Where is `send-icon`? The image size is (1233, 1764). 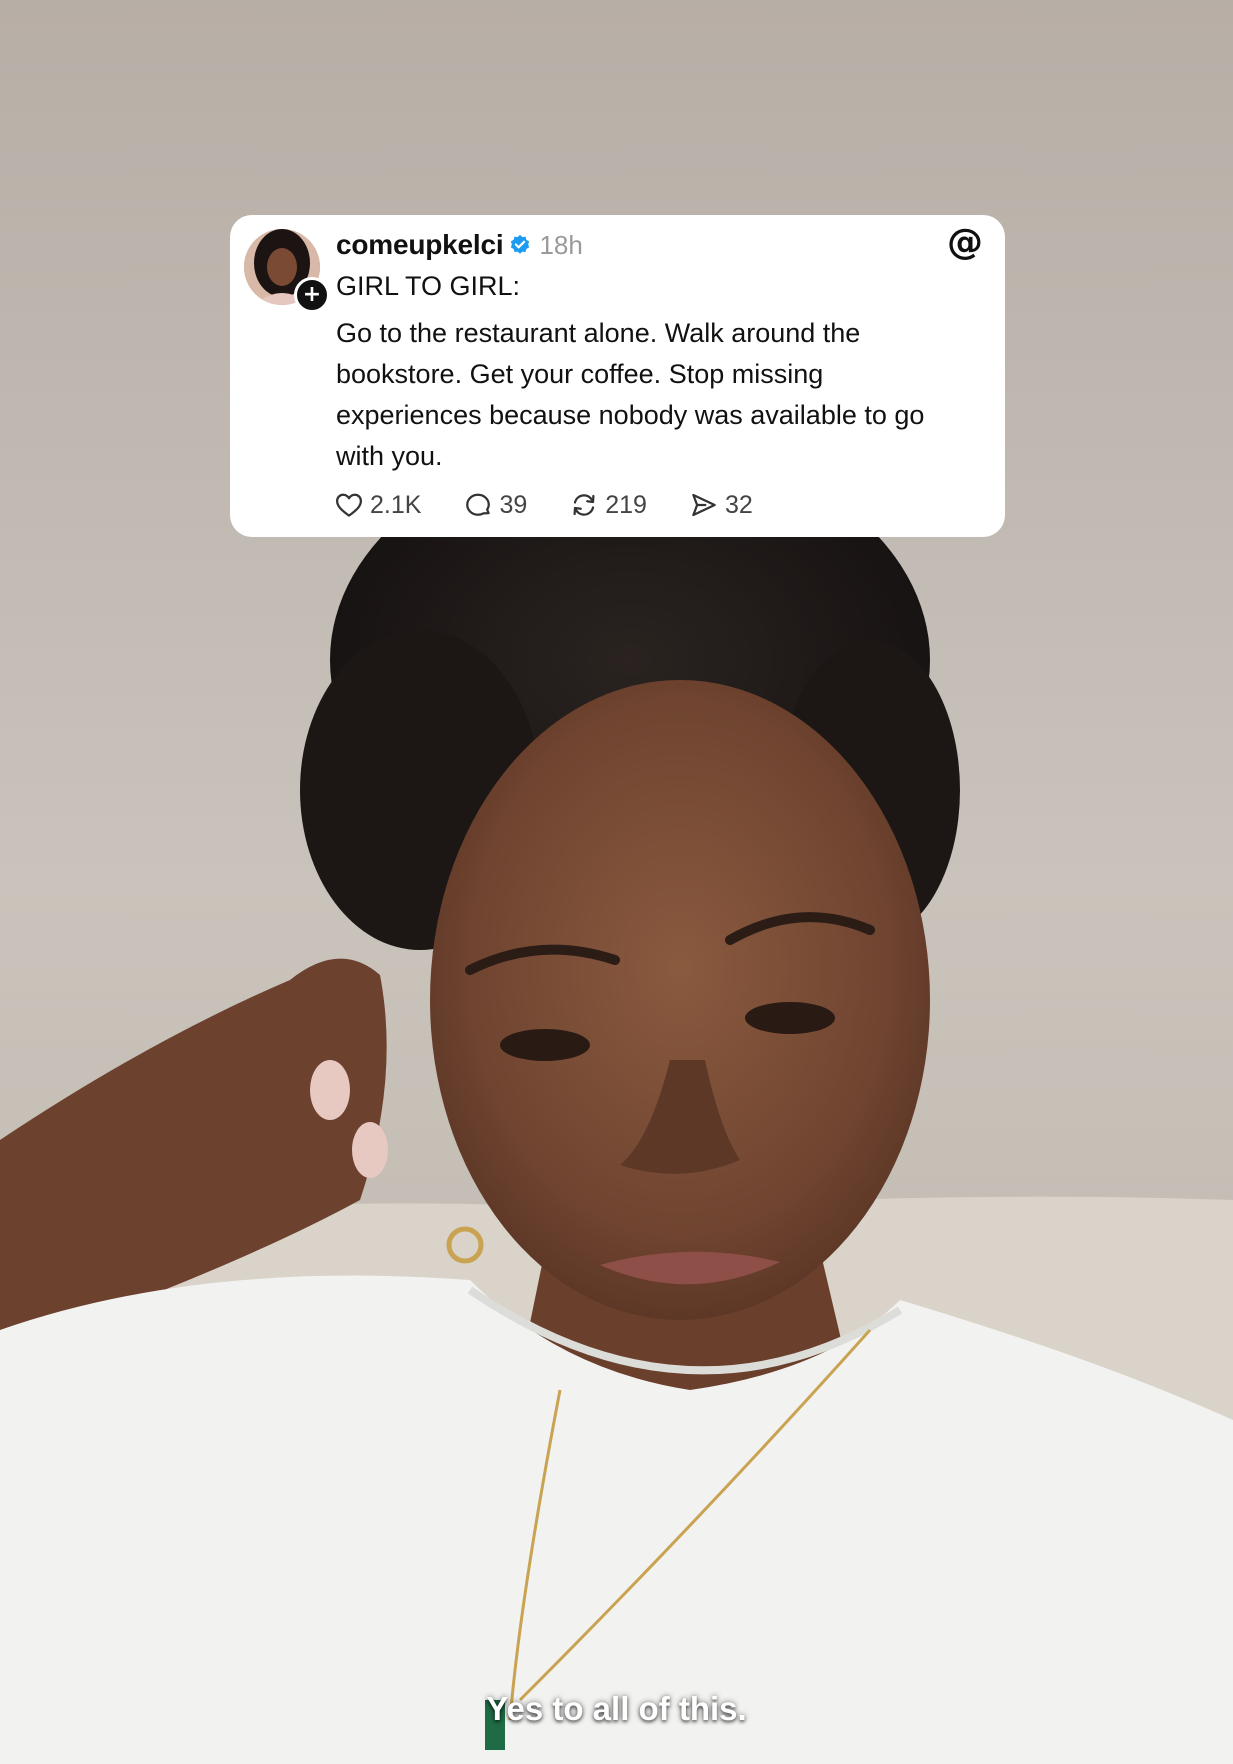 send-icon is located at coordinates (704, 505).